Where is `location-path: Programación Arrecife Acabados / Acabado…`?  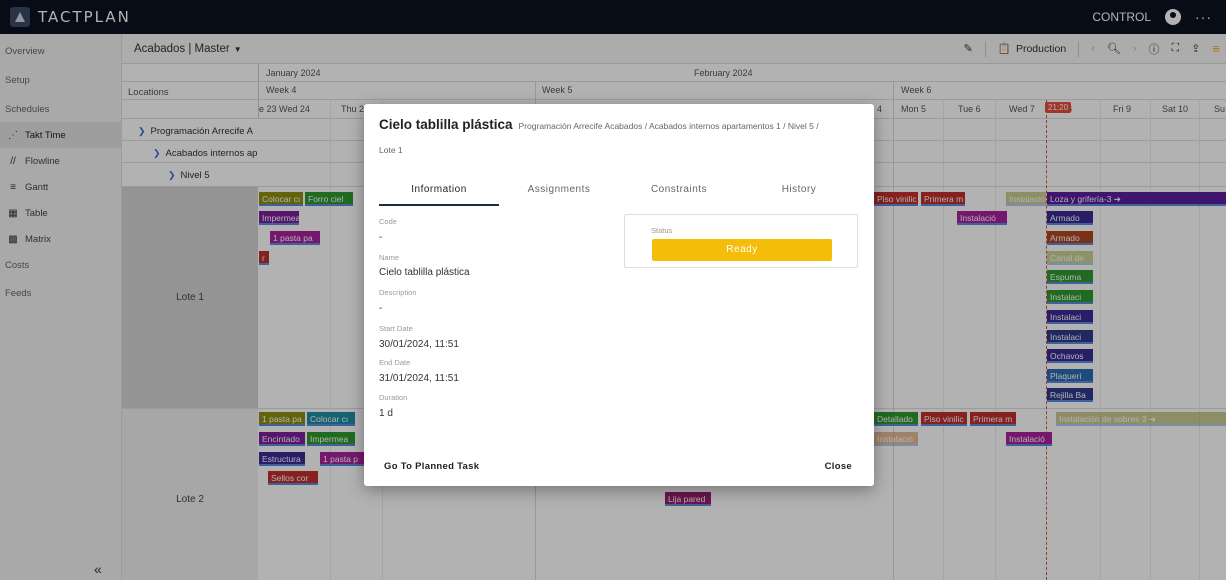
location-path: Programación Arrecife Acabados / Acabado… is located at coordinates (668, 126).